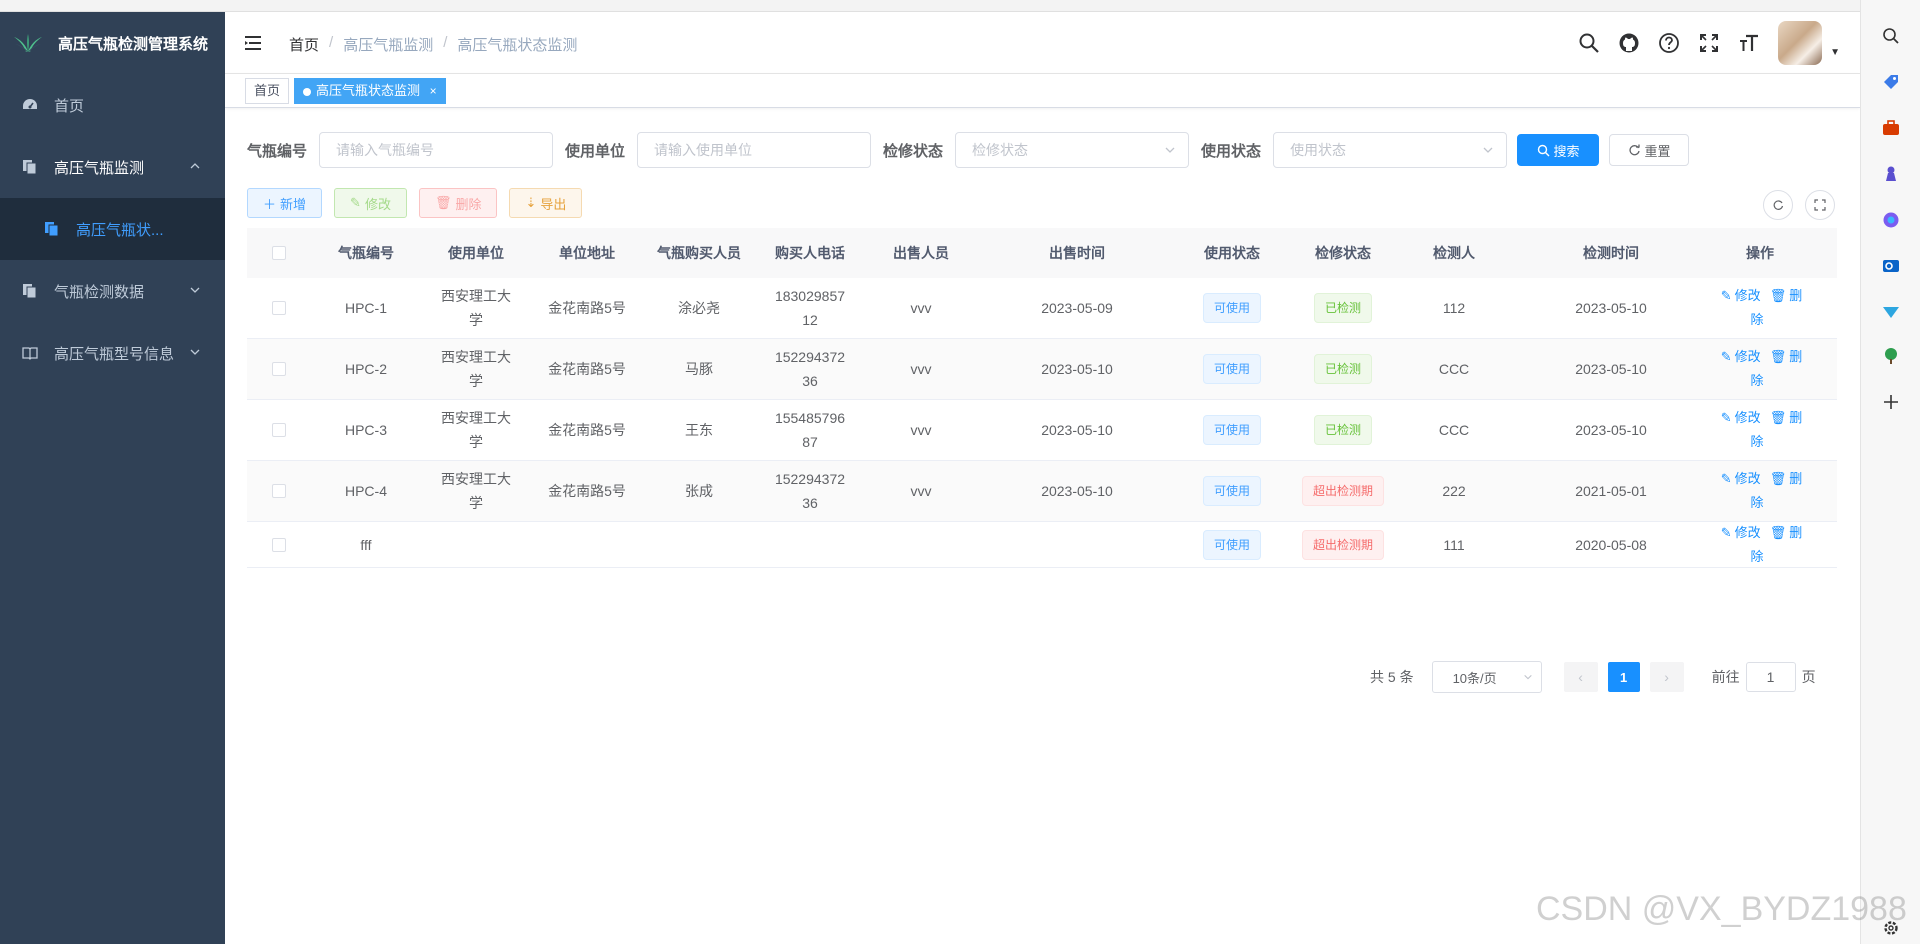  I want to click on placeholder: 检修状态, so click(1000, 150).